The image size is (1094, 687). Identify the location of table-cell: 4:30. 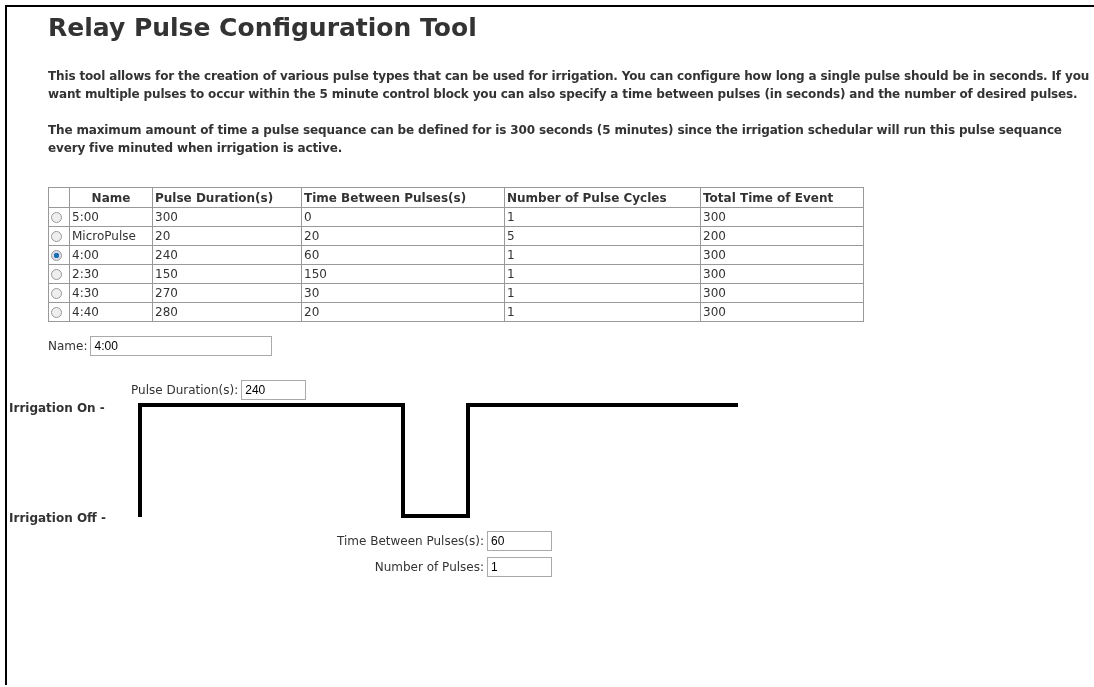
(111, 293).